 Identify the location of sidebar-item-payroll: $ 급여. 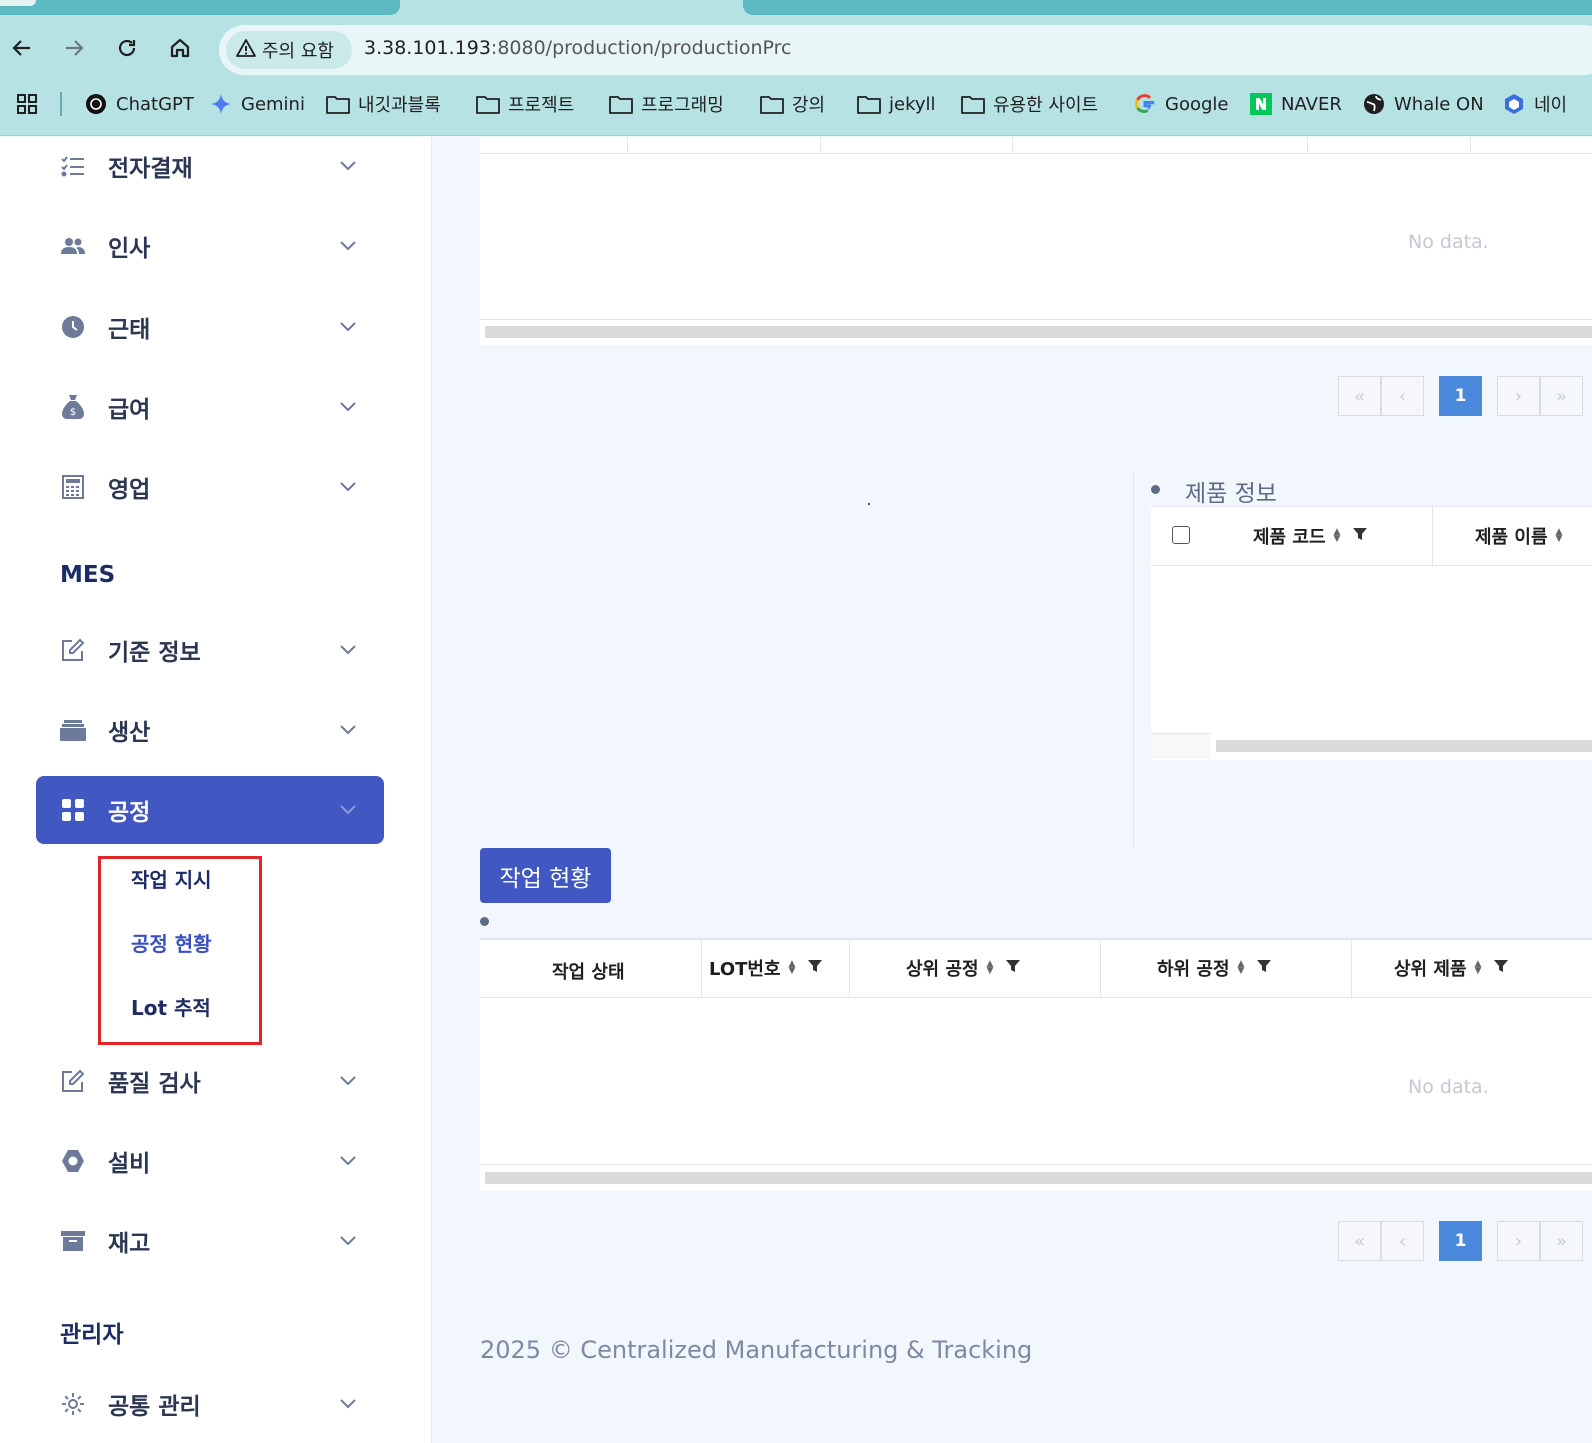
(210, 407).